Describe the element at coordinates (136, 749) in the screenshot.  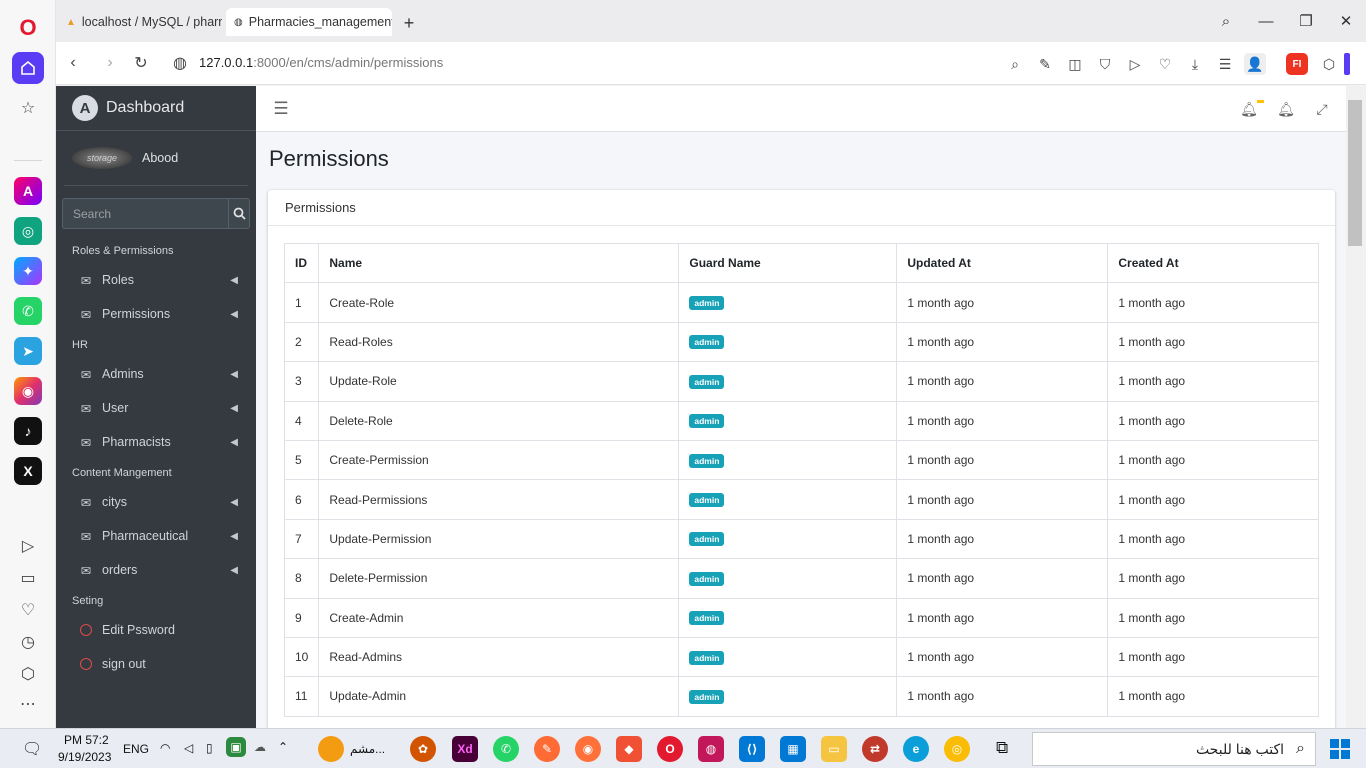
I see `language-indicator: ENG` at that location.